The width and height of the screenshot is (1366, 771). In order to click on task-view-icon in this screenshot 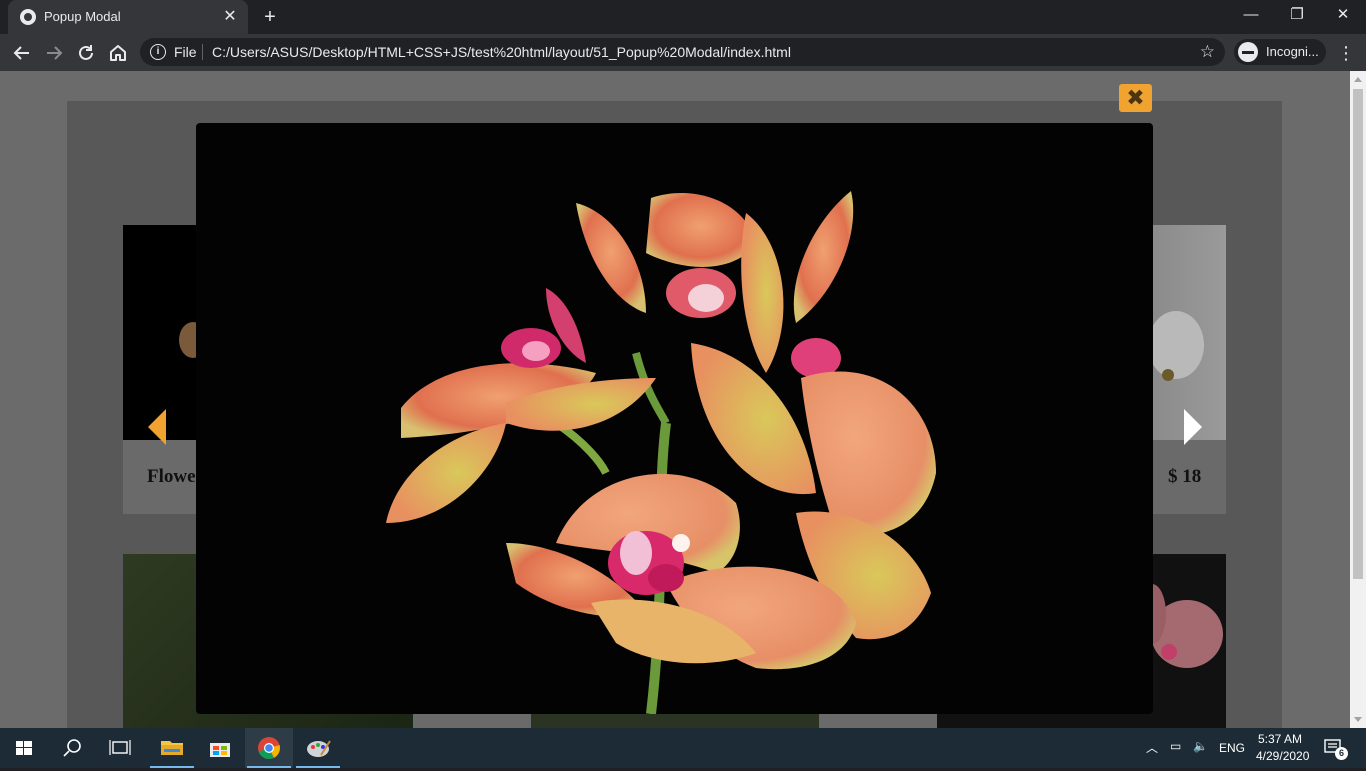, I will do `click(120, 747)`.